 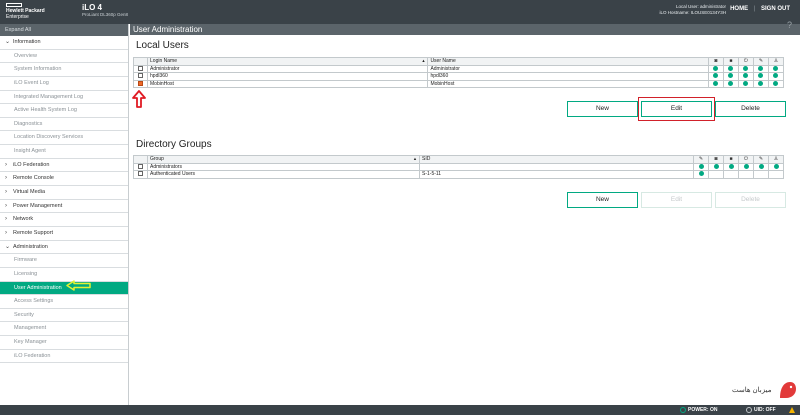 What do you see at coordinates (64, 288) in the screenshot?
I see `sidebar-item-user-administration: User Administration` at bounding box center [64, 288].